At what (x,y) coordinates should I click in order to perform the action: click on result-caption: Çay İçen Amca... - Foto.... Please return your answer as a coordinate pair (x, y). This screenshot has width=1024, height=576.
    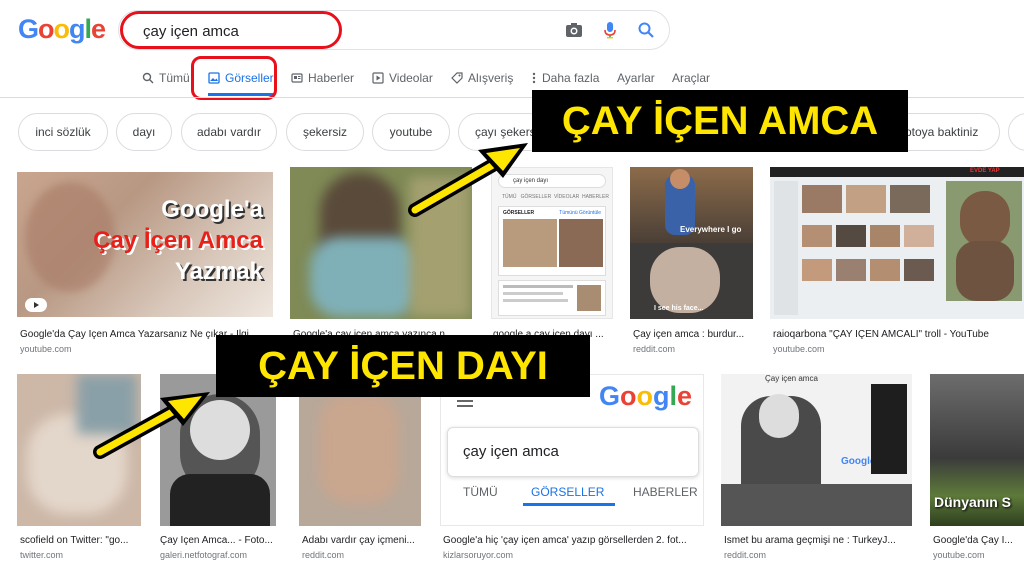
    Looking at the image, I should click on (219, 540).